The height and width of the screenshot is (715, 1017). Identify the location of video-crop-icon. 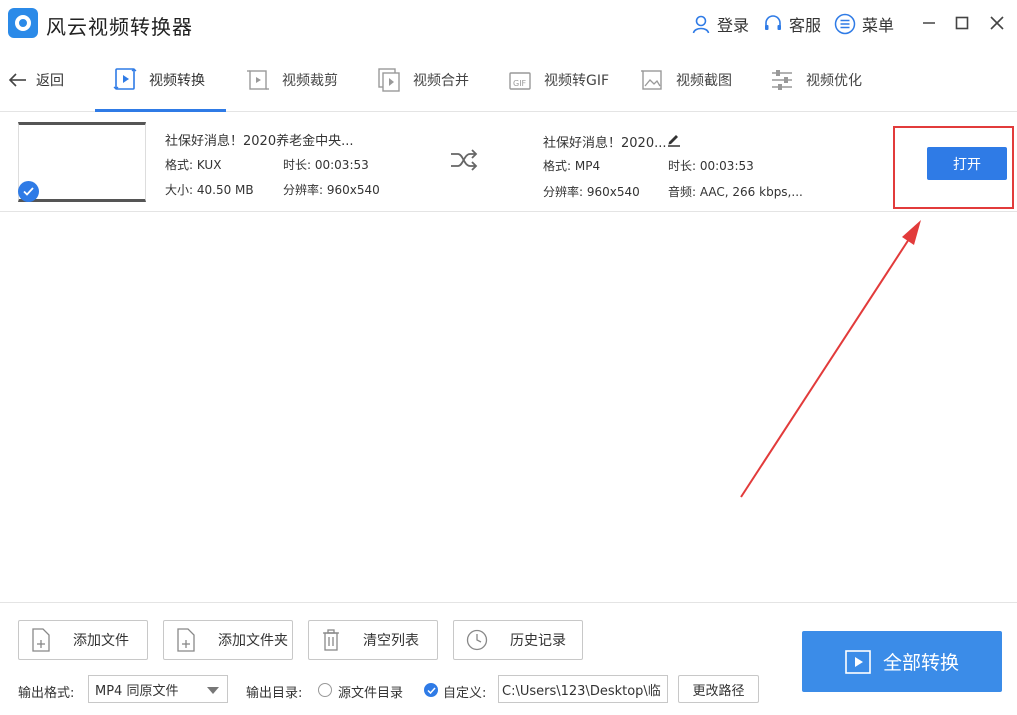
(258, 80).